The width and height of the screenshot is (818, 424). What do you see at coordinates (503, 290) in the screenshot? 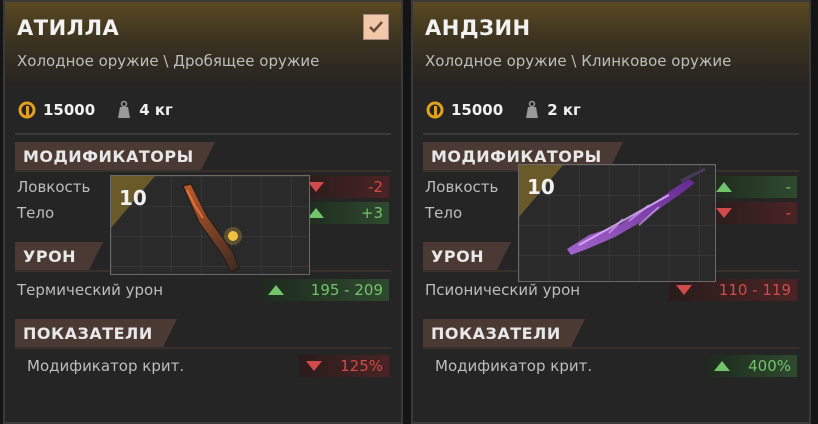
I see `damage-label: Псионический урон` at bounding box center [503, 290].